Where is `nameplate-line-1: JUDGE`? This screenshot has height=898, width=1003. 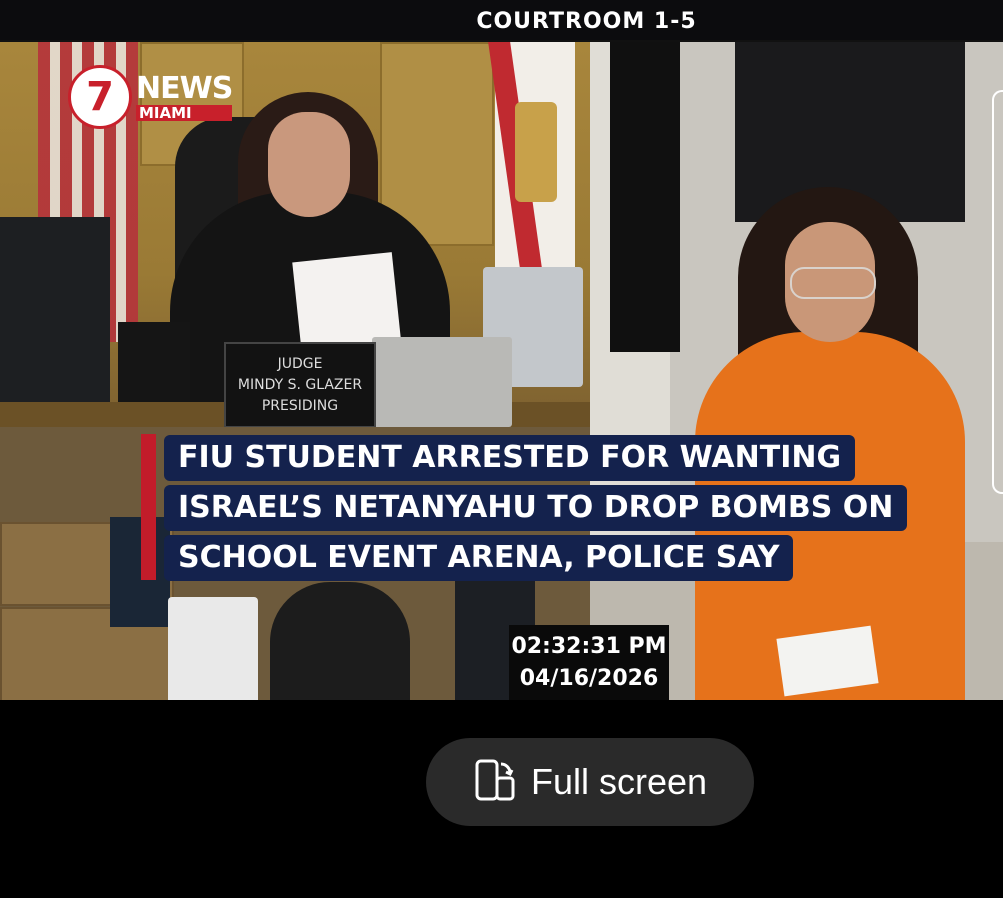
nameplate-line-1: JUDGE is located at coordinates (300, 363).